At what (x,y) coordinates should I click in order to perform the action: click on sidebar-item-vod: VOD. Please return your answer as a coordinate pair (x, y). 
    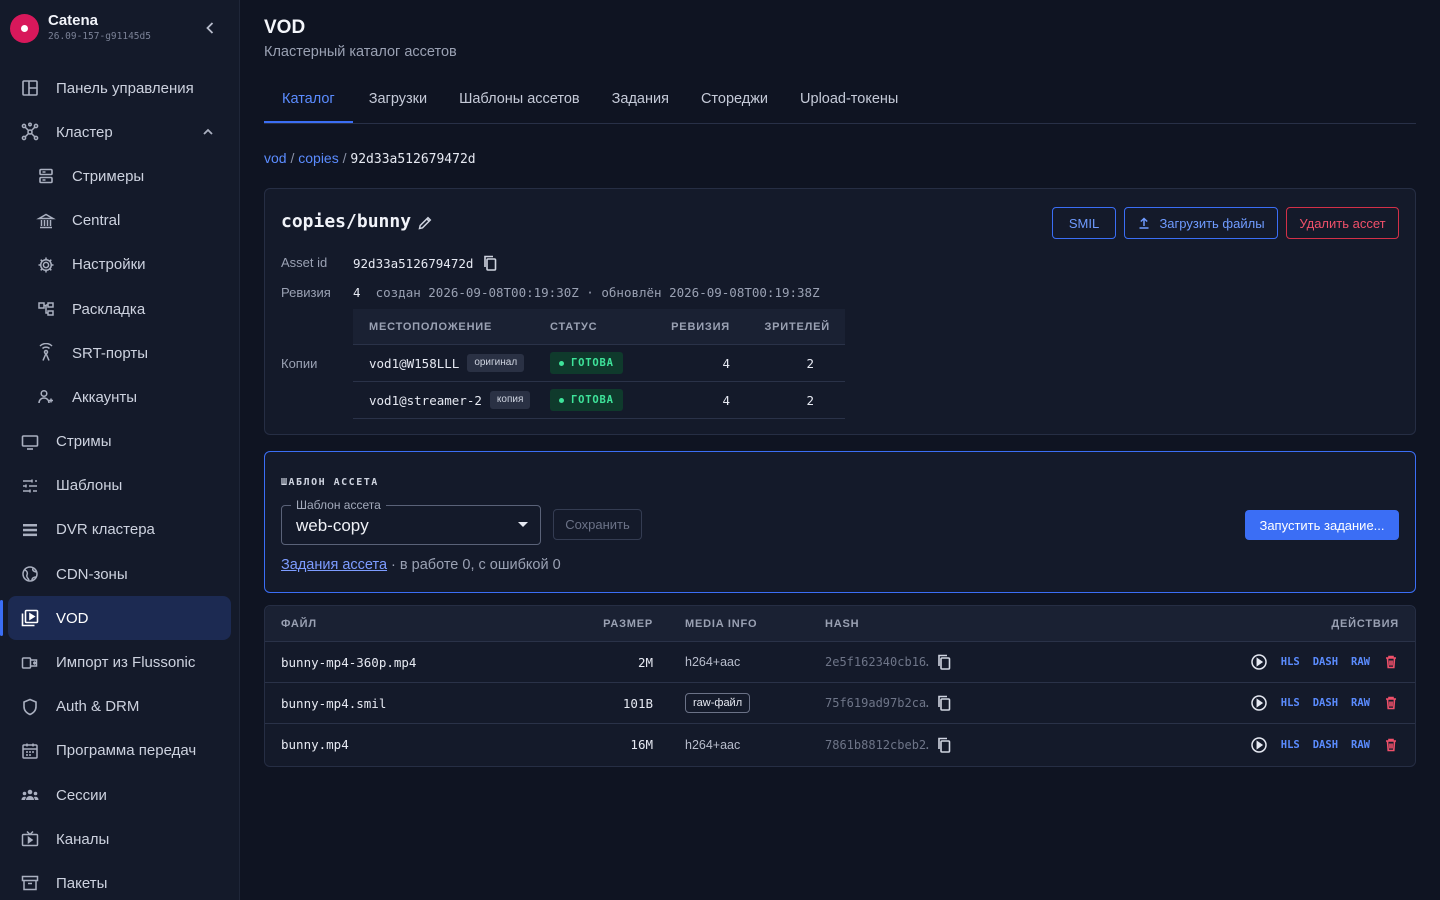
    Looking at the image, I should click on (119, 618).